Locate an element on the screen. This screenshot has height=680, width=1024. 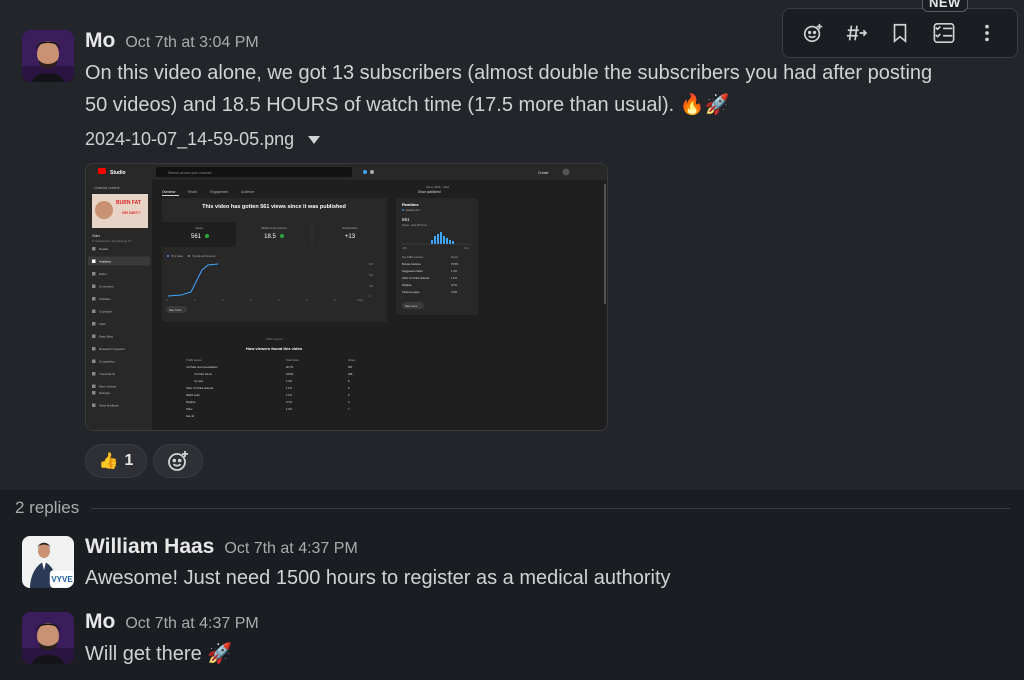
studio-nav-item: Editor is located at coordinates (103, 274).